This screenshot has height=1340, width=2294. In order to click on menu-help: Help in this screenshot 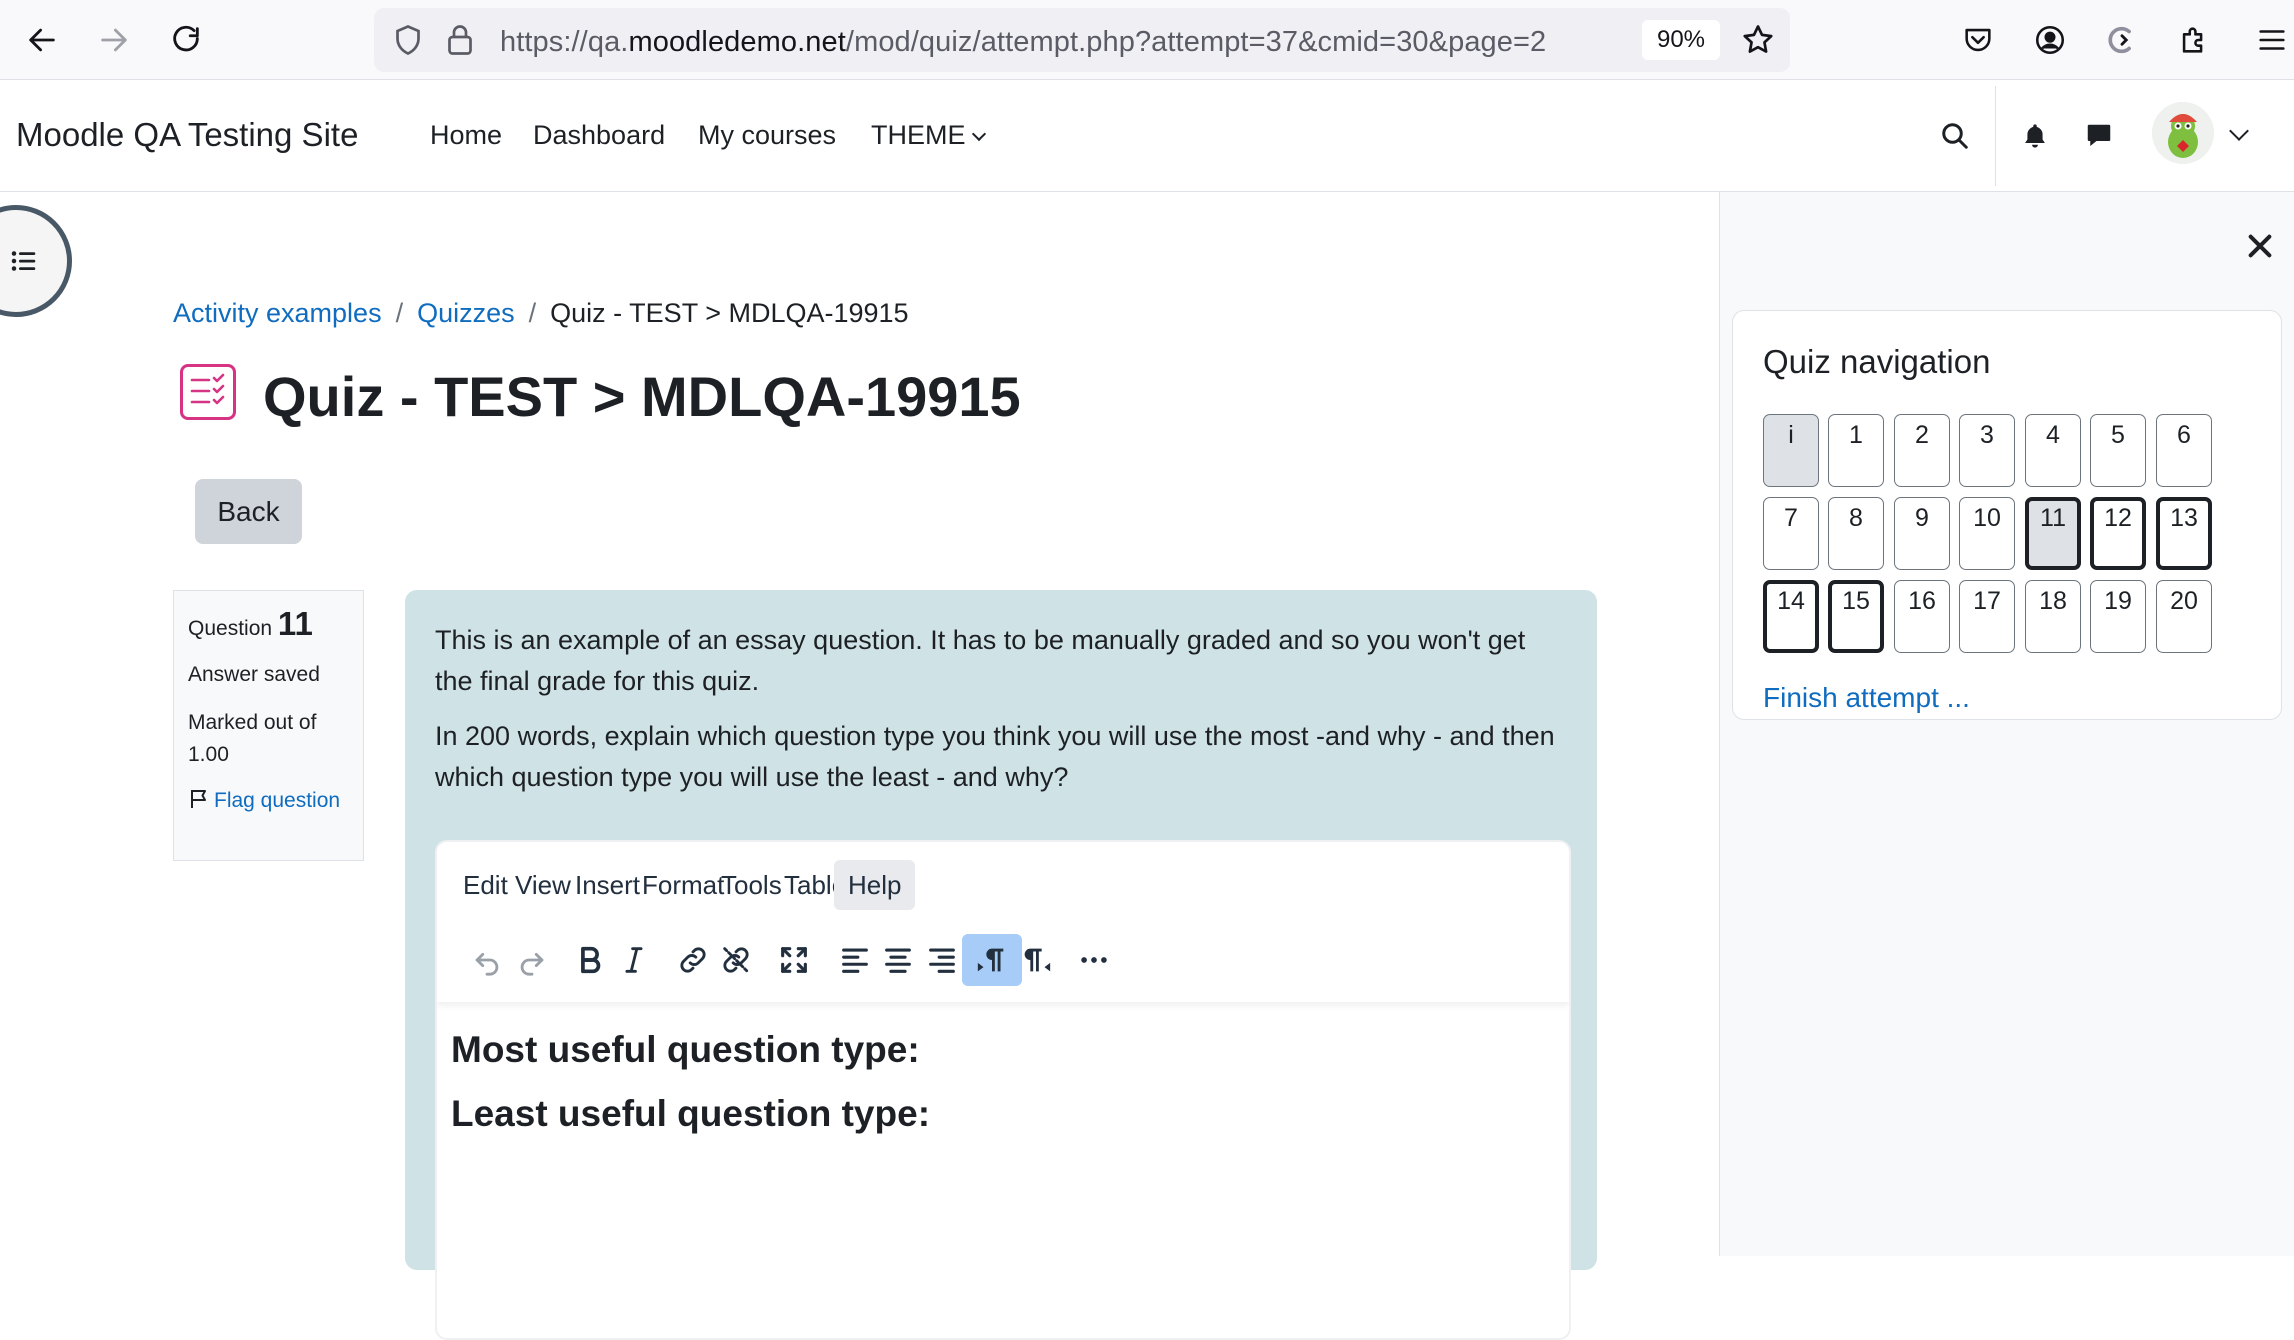, I will do `click(875, 885)`.